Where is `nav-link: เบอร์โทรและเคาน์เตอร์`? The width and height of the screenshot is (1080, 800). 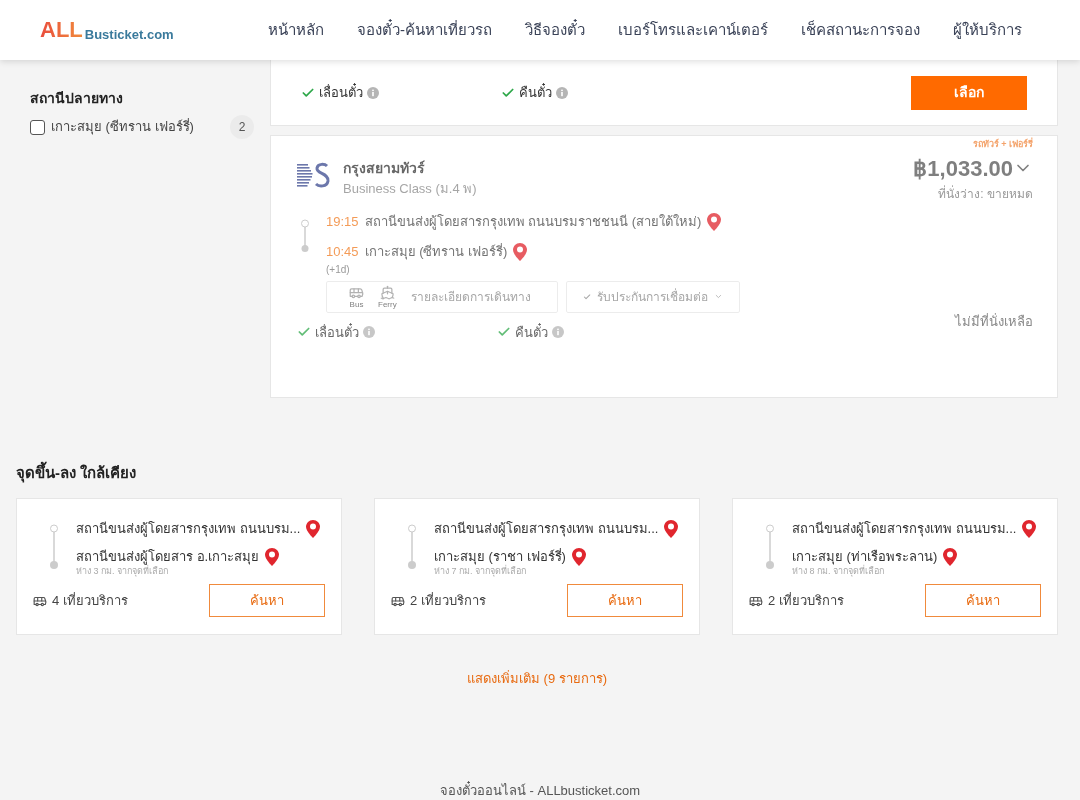 nav-link: เบอร์โทรและเคาน์เตอร์ is located at coordinates (693, 30).